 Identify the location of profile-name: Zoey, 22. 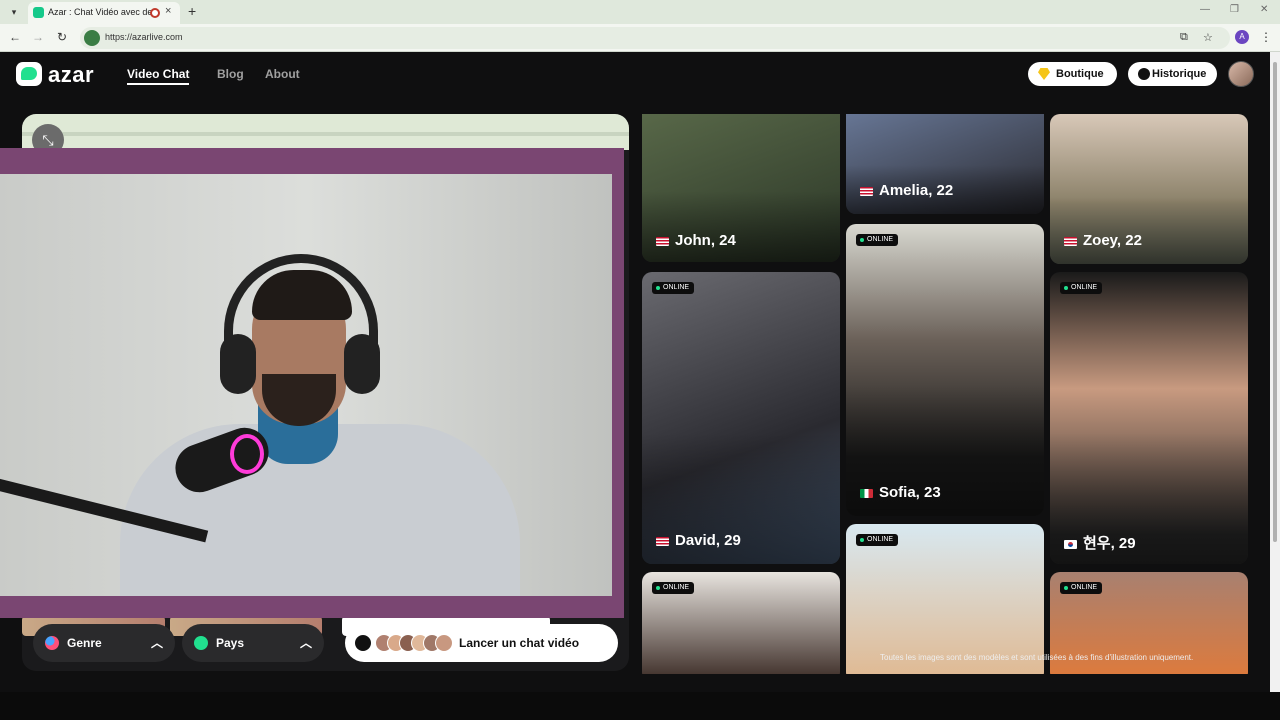
(1103, 240).